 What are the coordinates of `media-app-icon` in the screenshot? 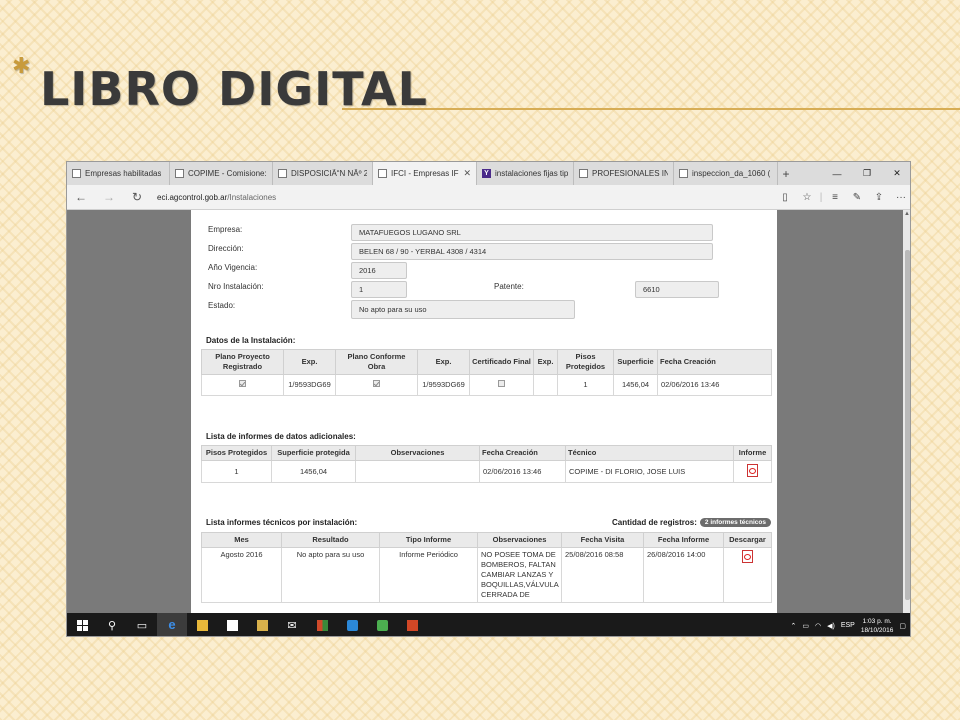 It's located at (352, 624).